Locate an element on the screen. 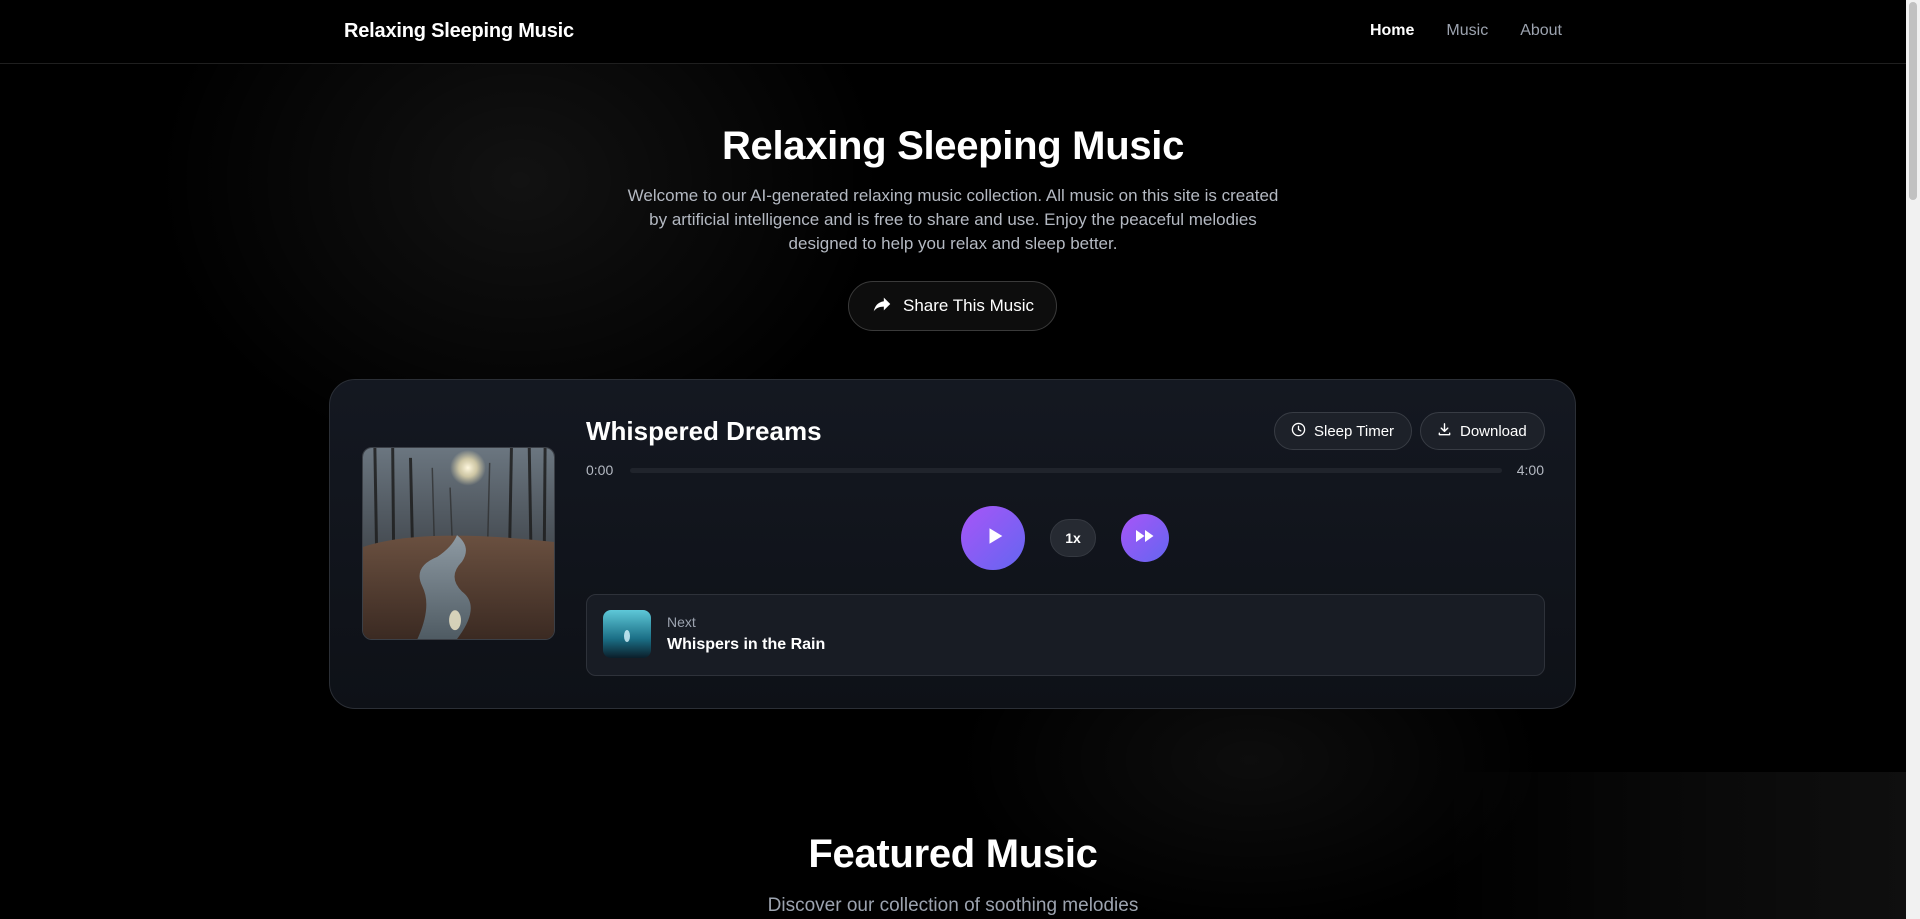 The height and width of the screenshot is (919, 1920). sleep-timer-button: Sleep Timer is located at coordinates (1343, 431).